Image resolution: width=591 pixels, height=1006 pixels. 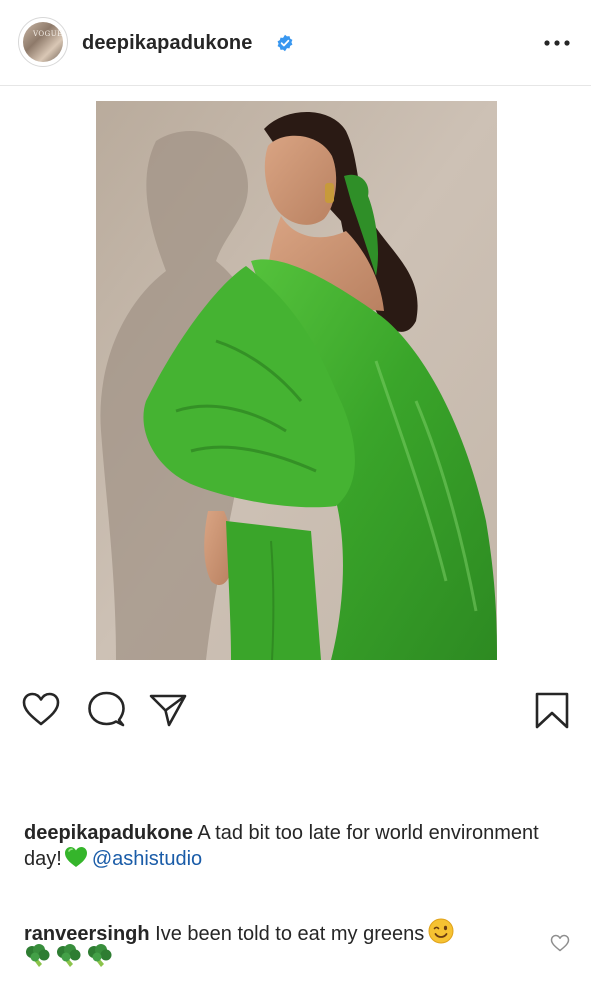 I want to click on post-header: VOGUE deepikapadukone, so click(x=295, y=43).